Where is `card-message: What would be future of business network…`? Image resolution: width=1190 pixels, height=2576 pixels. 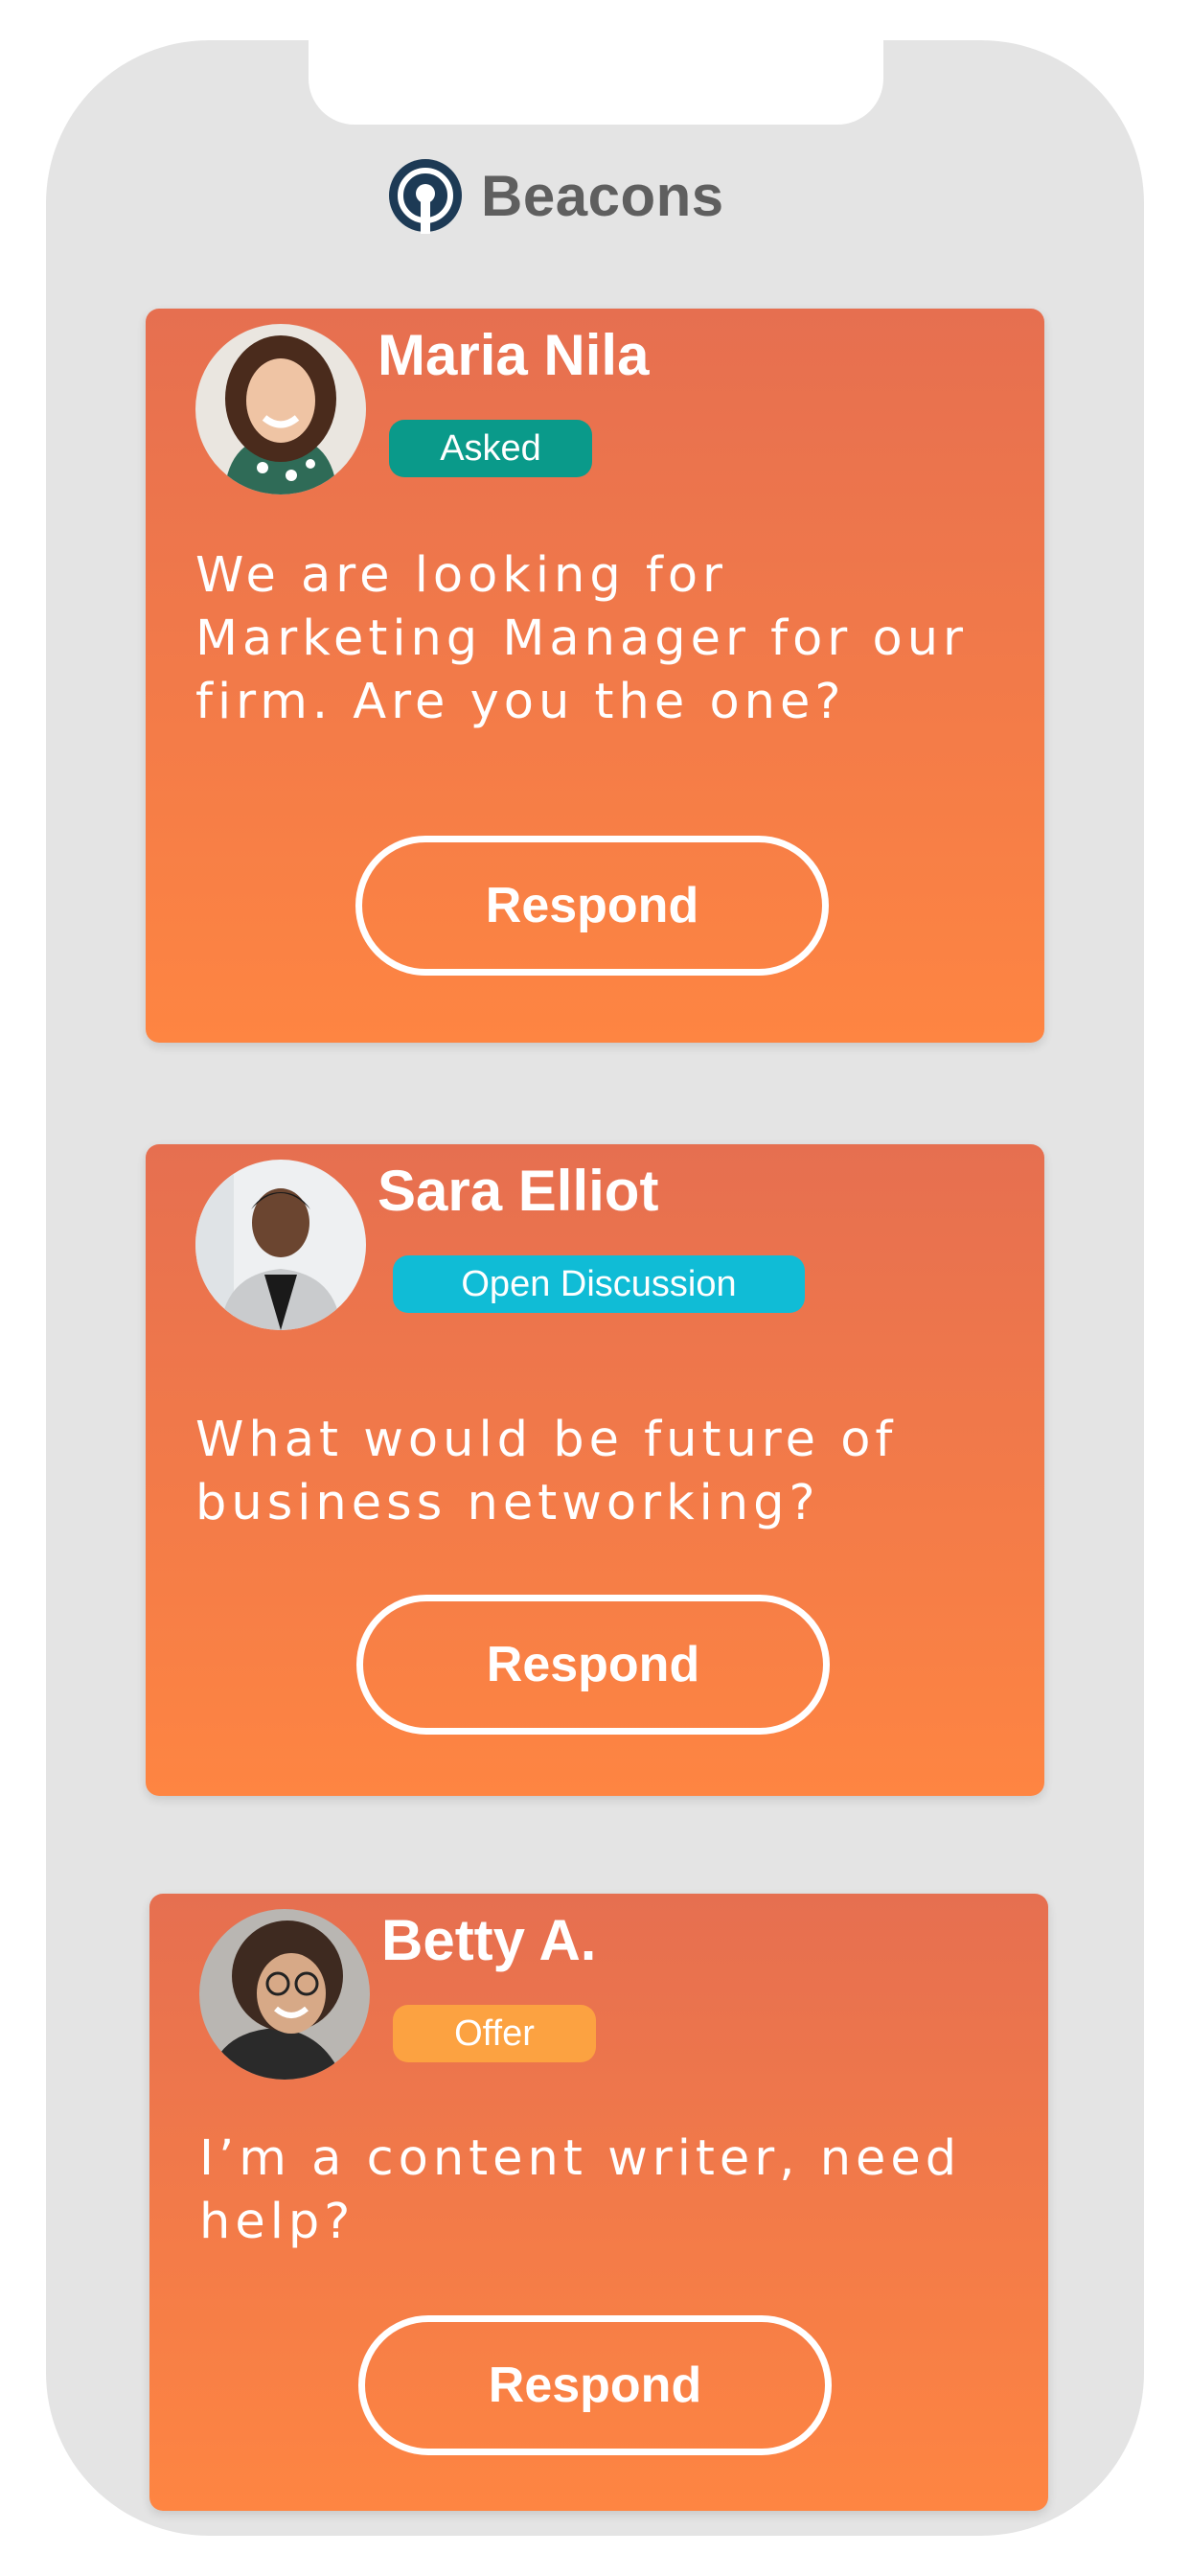
card-message: What would be future of business network… is located at coordinates (546, 1471).